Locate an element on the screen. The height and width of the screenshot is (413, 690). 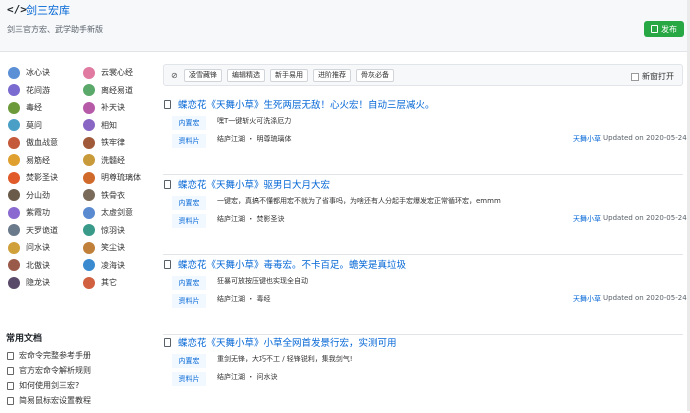
category-item: 其它 is located at coordinates (120, 283).